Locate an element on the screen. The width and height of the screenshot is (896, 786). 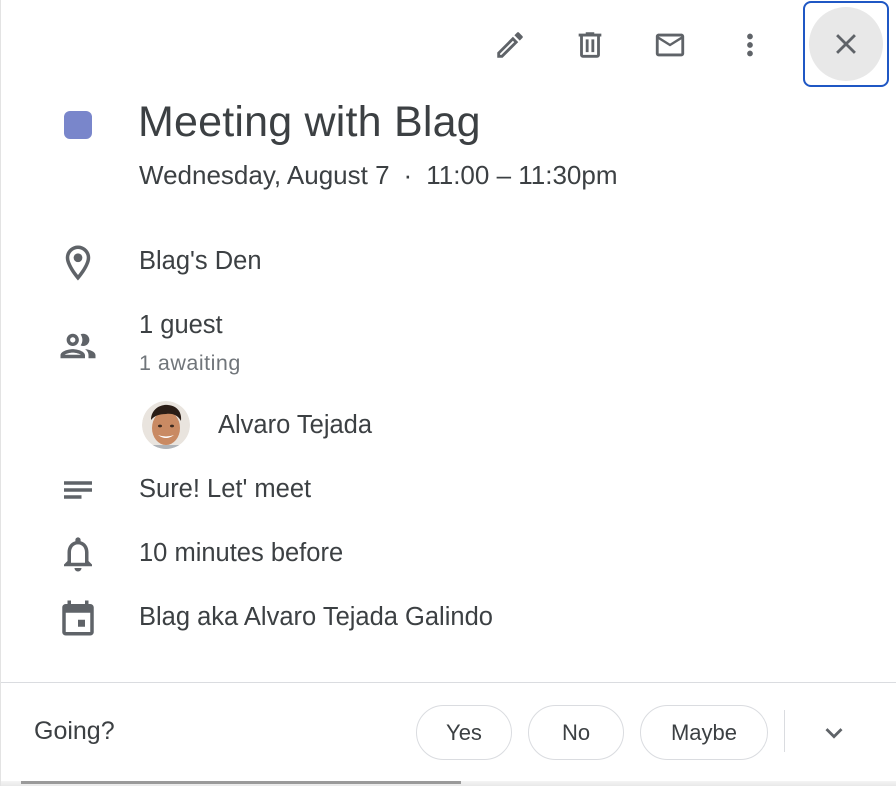
toolbar is located at coordinates (448, 45).